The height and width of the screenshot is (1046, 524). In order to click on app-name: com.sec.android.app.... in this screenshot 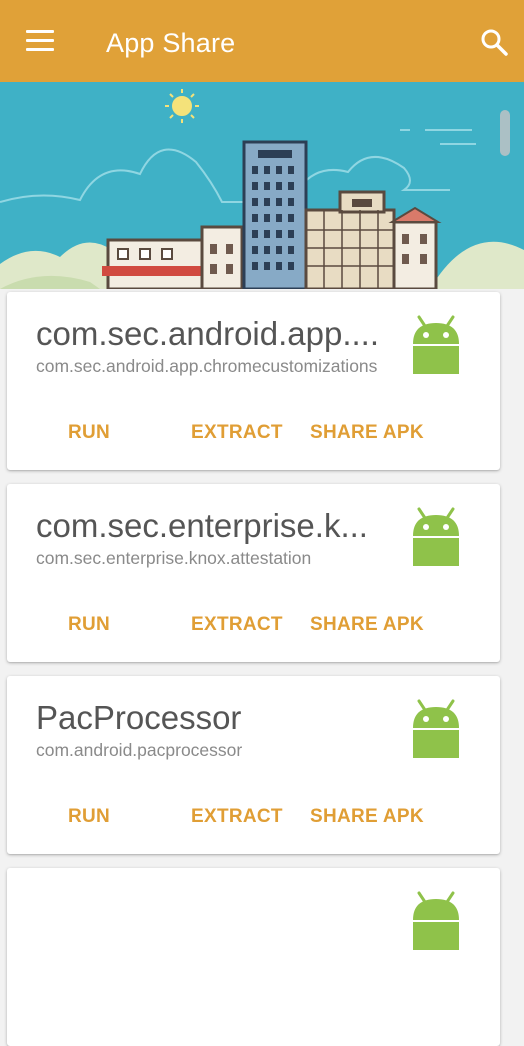, I will do `click(208, 333)`.